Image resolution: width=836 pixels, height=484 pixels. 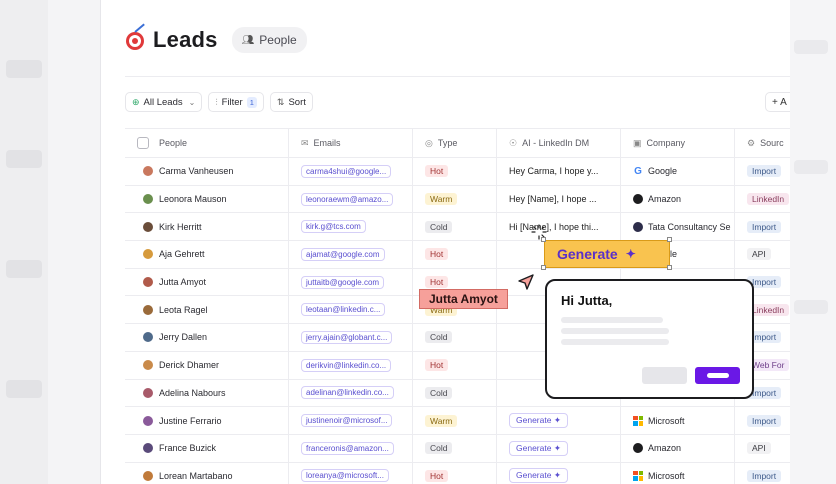 I want to click on person-name: Leota Ragel, so click(x=183, y=309).